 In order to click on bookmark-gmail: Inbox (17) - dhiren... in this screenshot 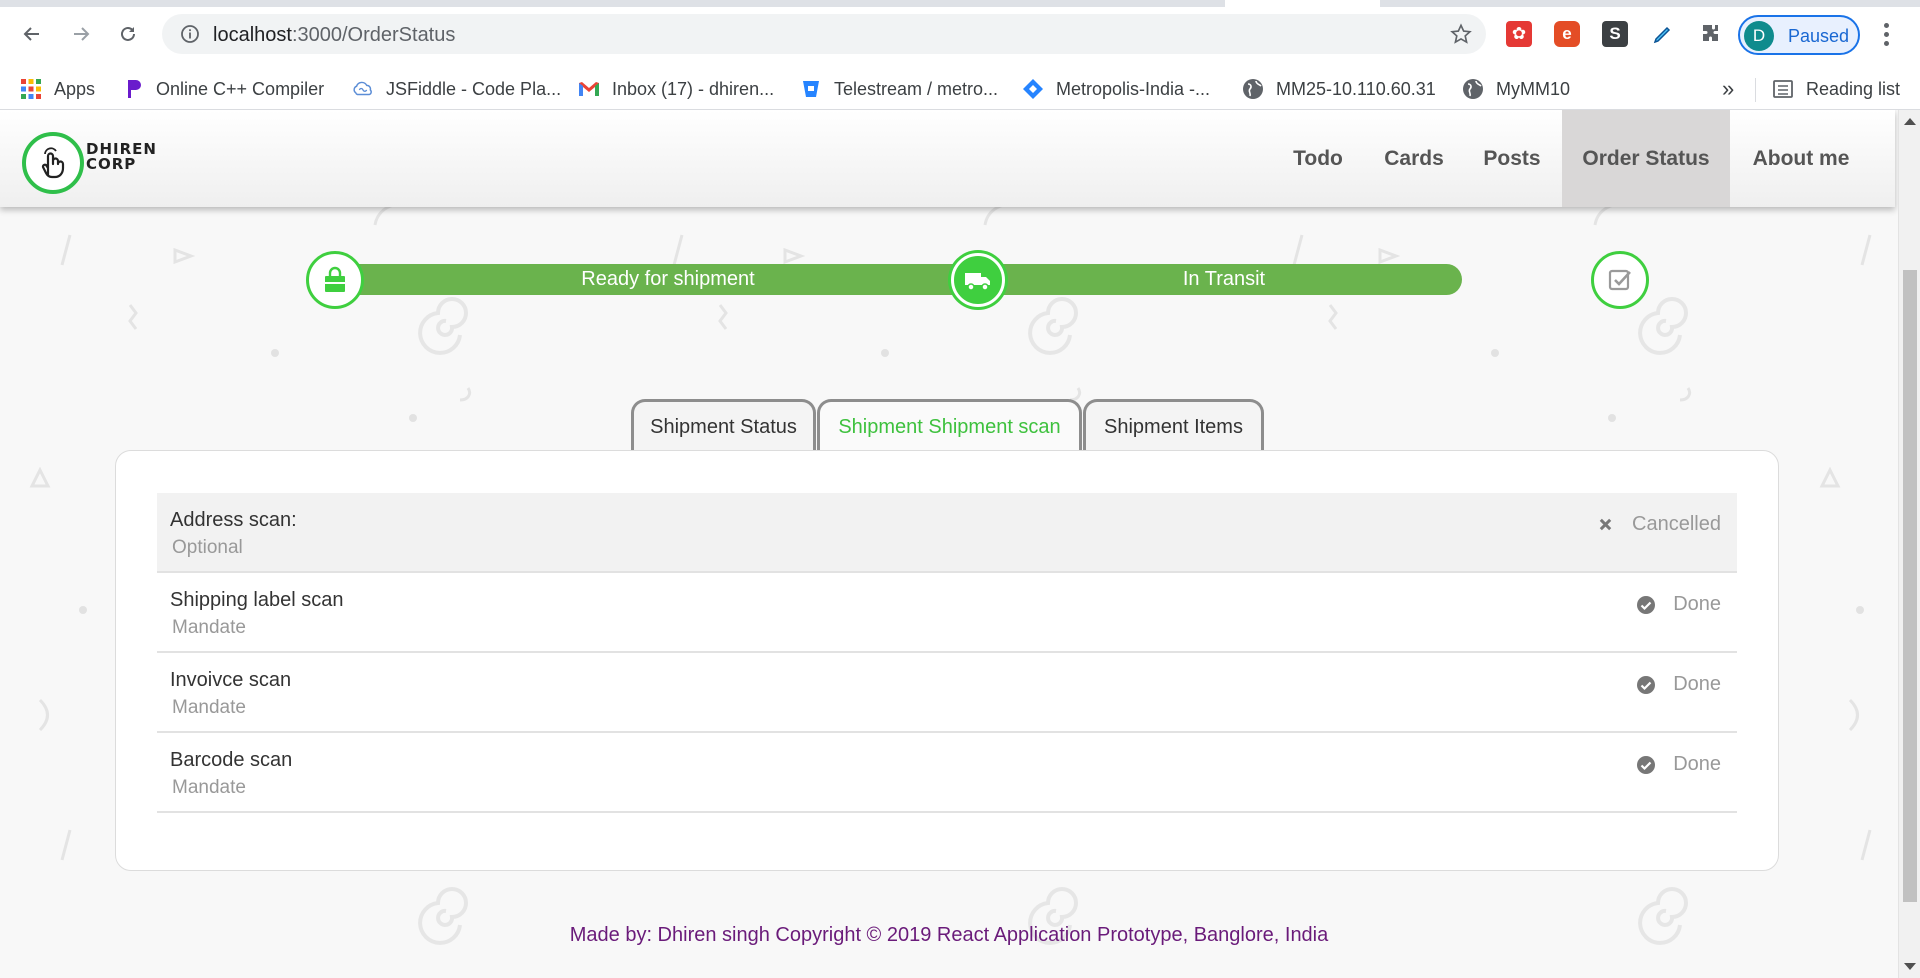, I will do `click(676, 89)`.